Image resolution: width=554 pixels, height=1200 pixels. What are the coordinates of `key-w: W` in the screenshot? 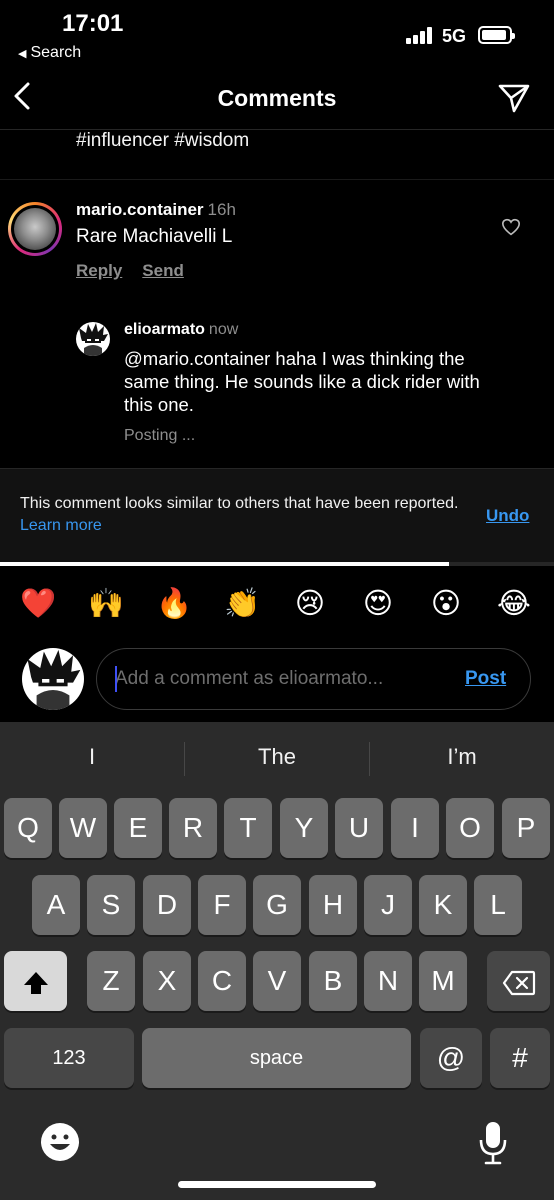 It's located at (83, 828).